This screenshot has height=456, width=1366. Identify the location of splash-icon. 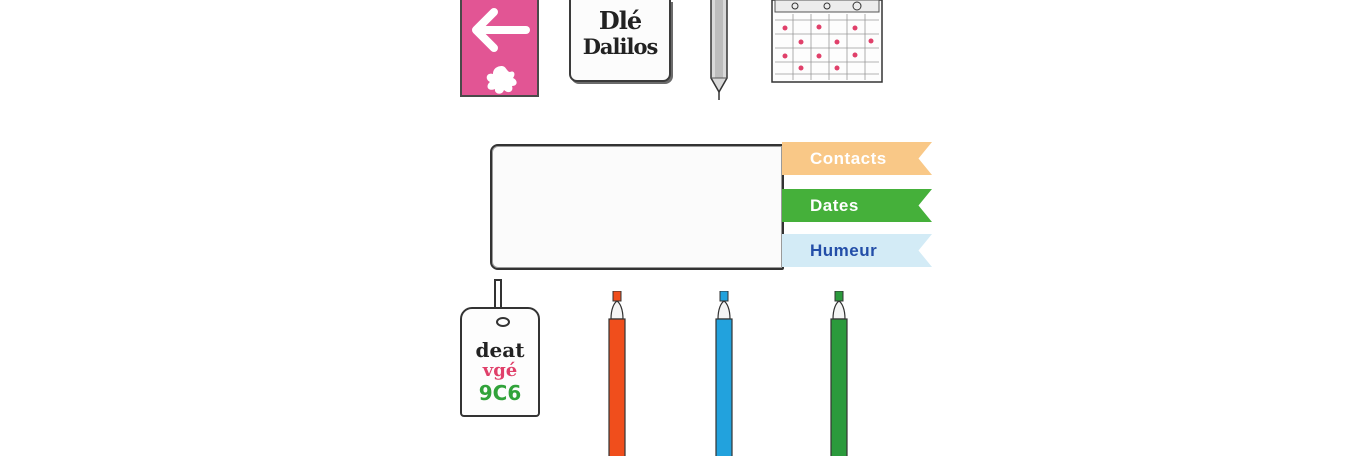
(501, 80).